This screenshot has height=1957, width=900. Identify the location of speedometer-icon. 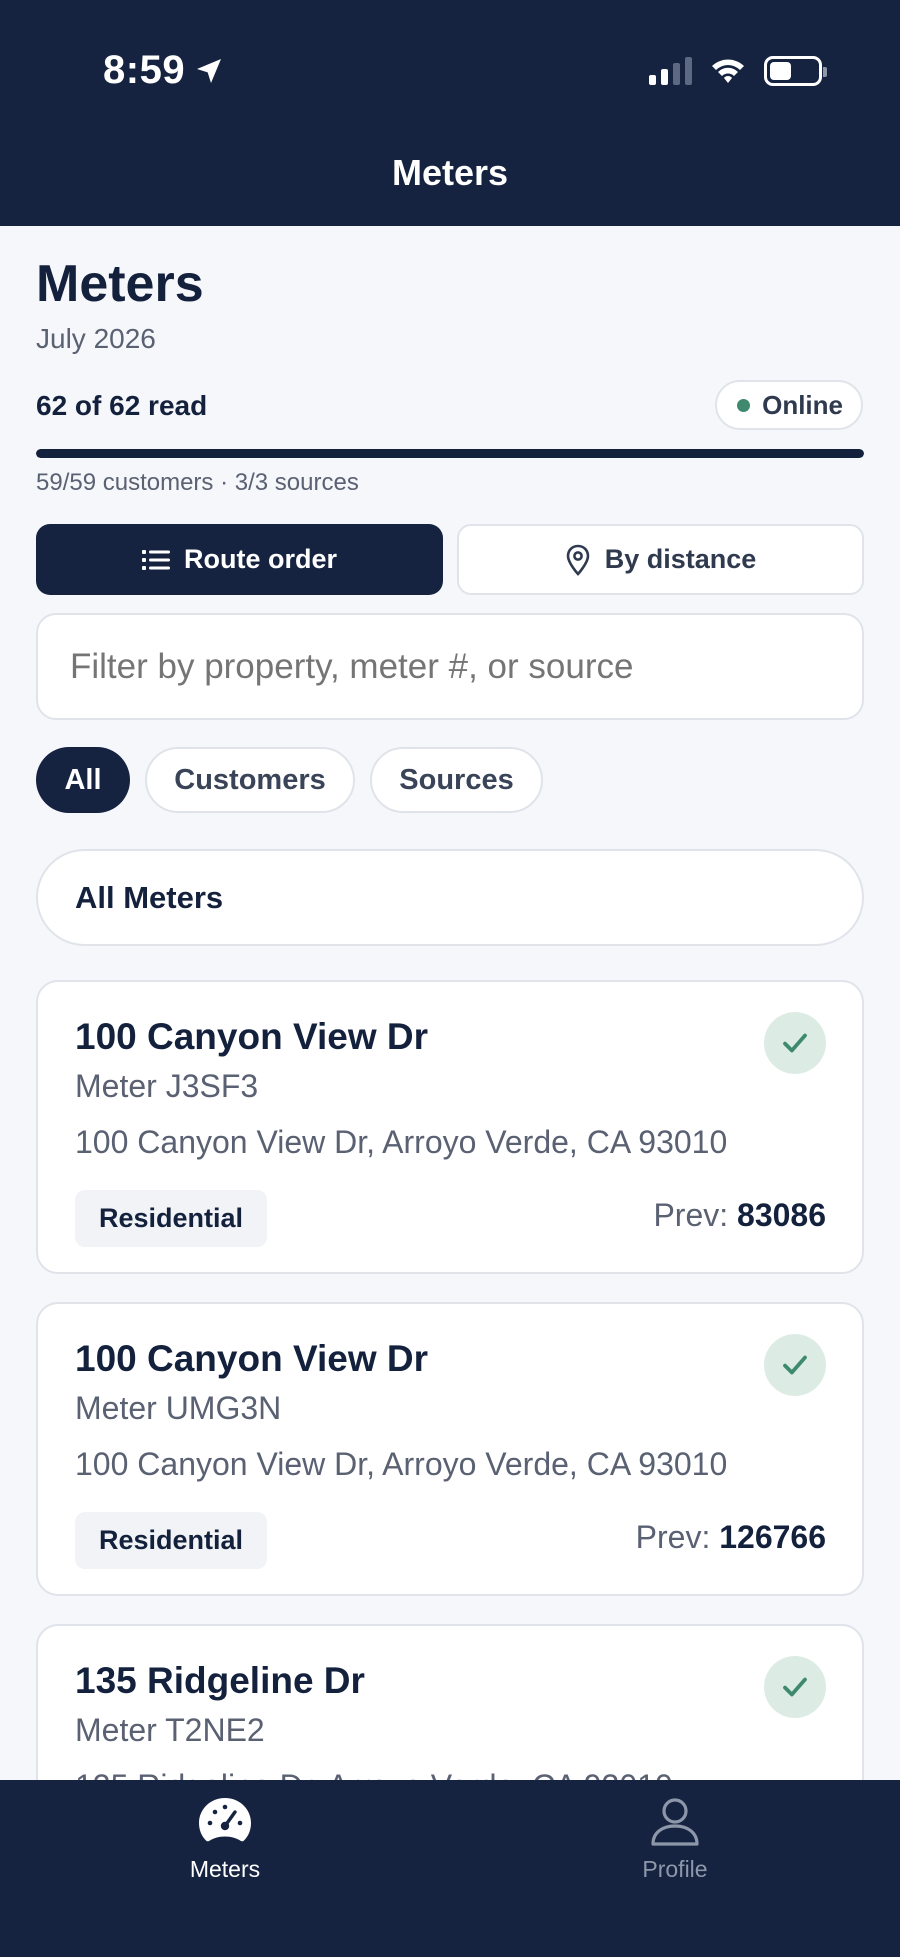
(225, 1820).